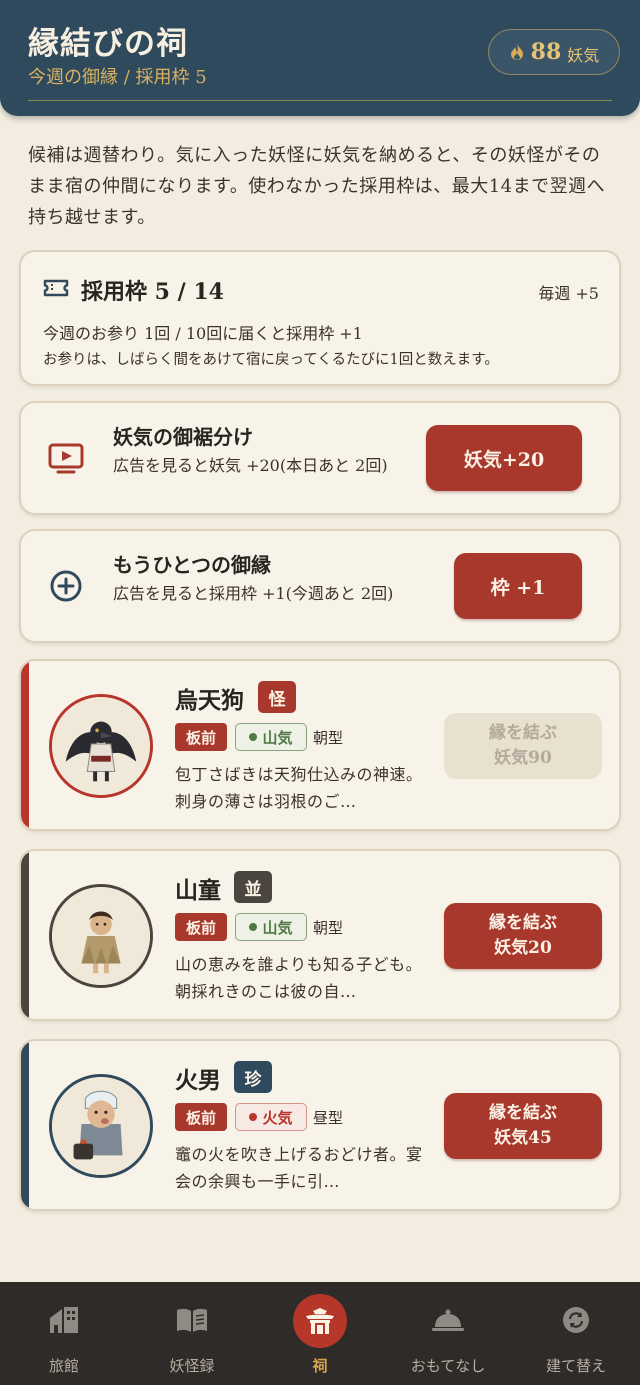 This screenshot has height=1385, width=640. I want to click on qi-label: 火気, so click(277, 1117).